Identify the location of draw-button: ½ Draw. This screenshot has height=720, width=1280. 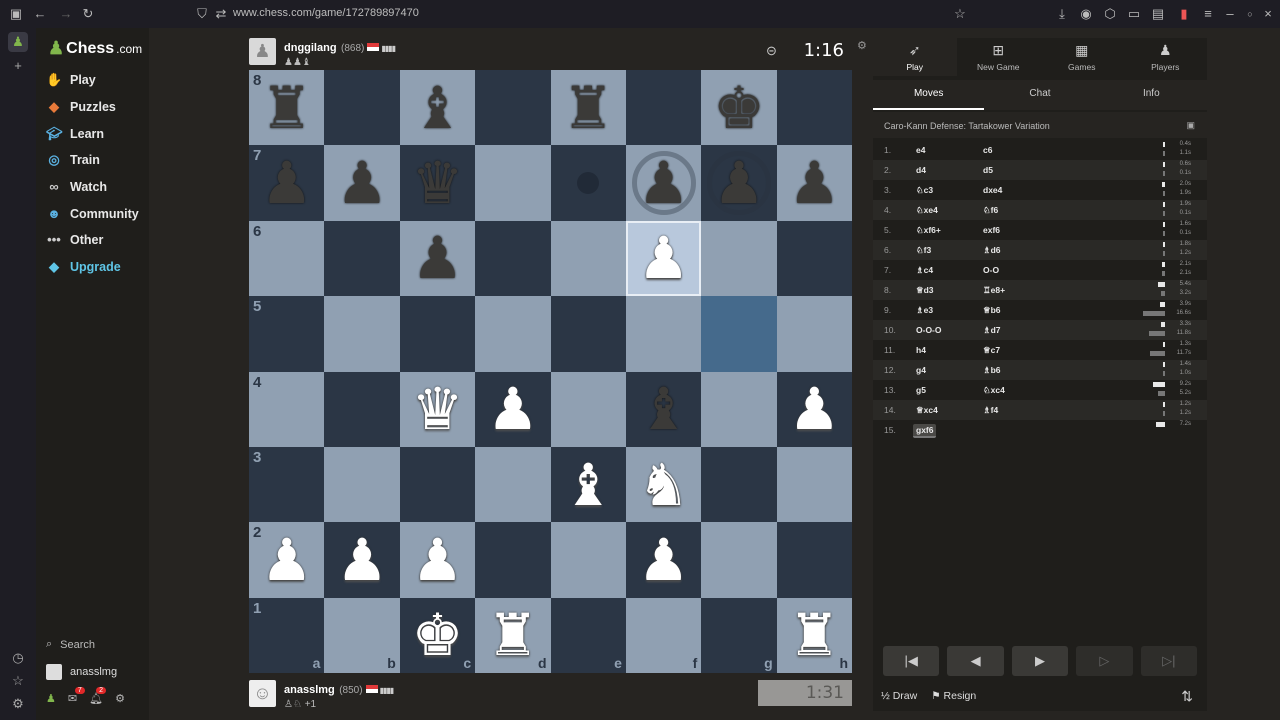
(899, 696).